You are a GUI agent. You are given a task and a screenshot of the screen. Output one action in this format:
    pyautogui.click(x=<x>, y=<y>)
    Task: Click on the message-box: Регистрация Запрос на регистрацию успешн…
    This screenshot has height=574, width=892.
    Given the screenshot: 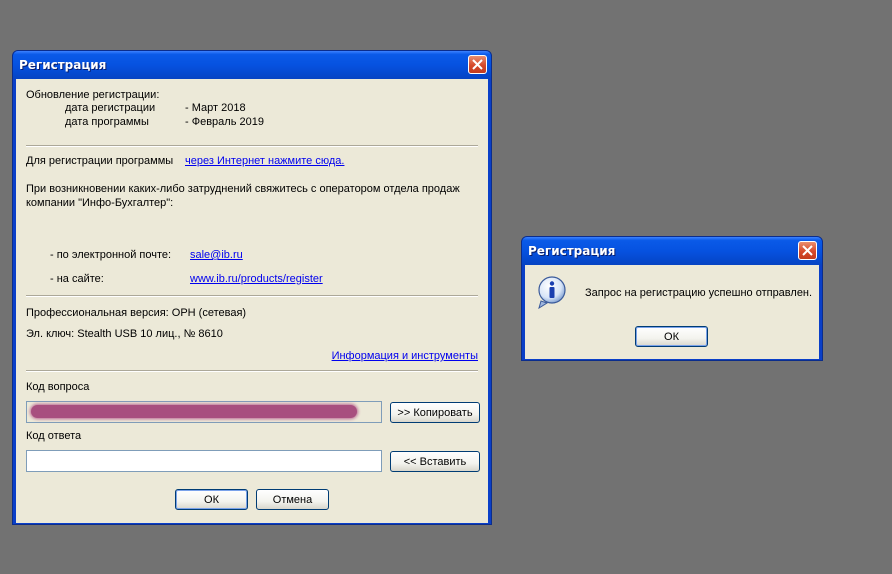 What is the action you would take?
    pyautogui.click(x=672, y=298)
    